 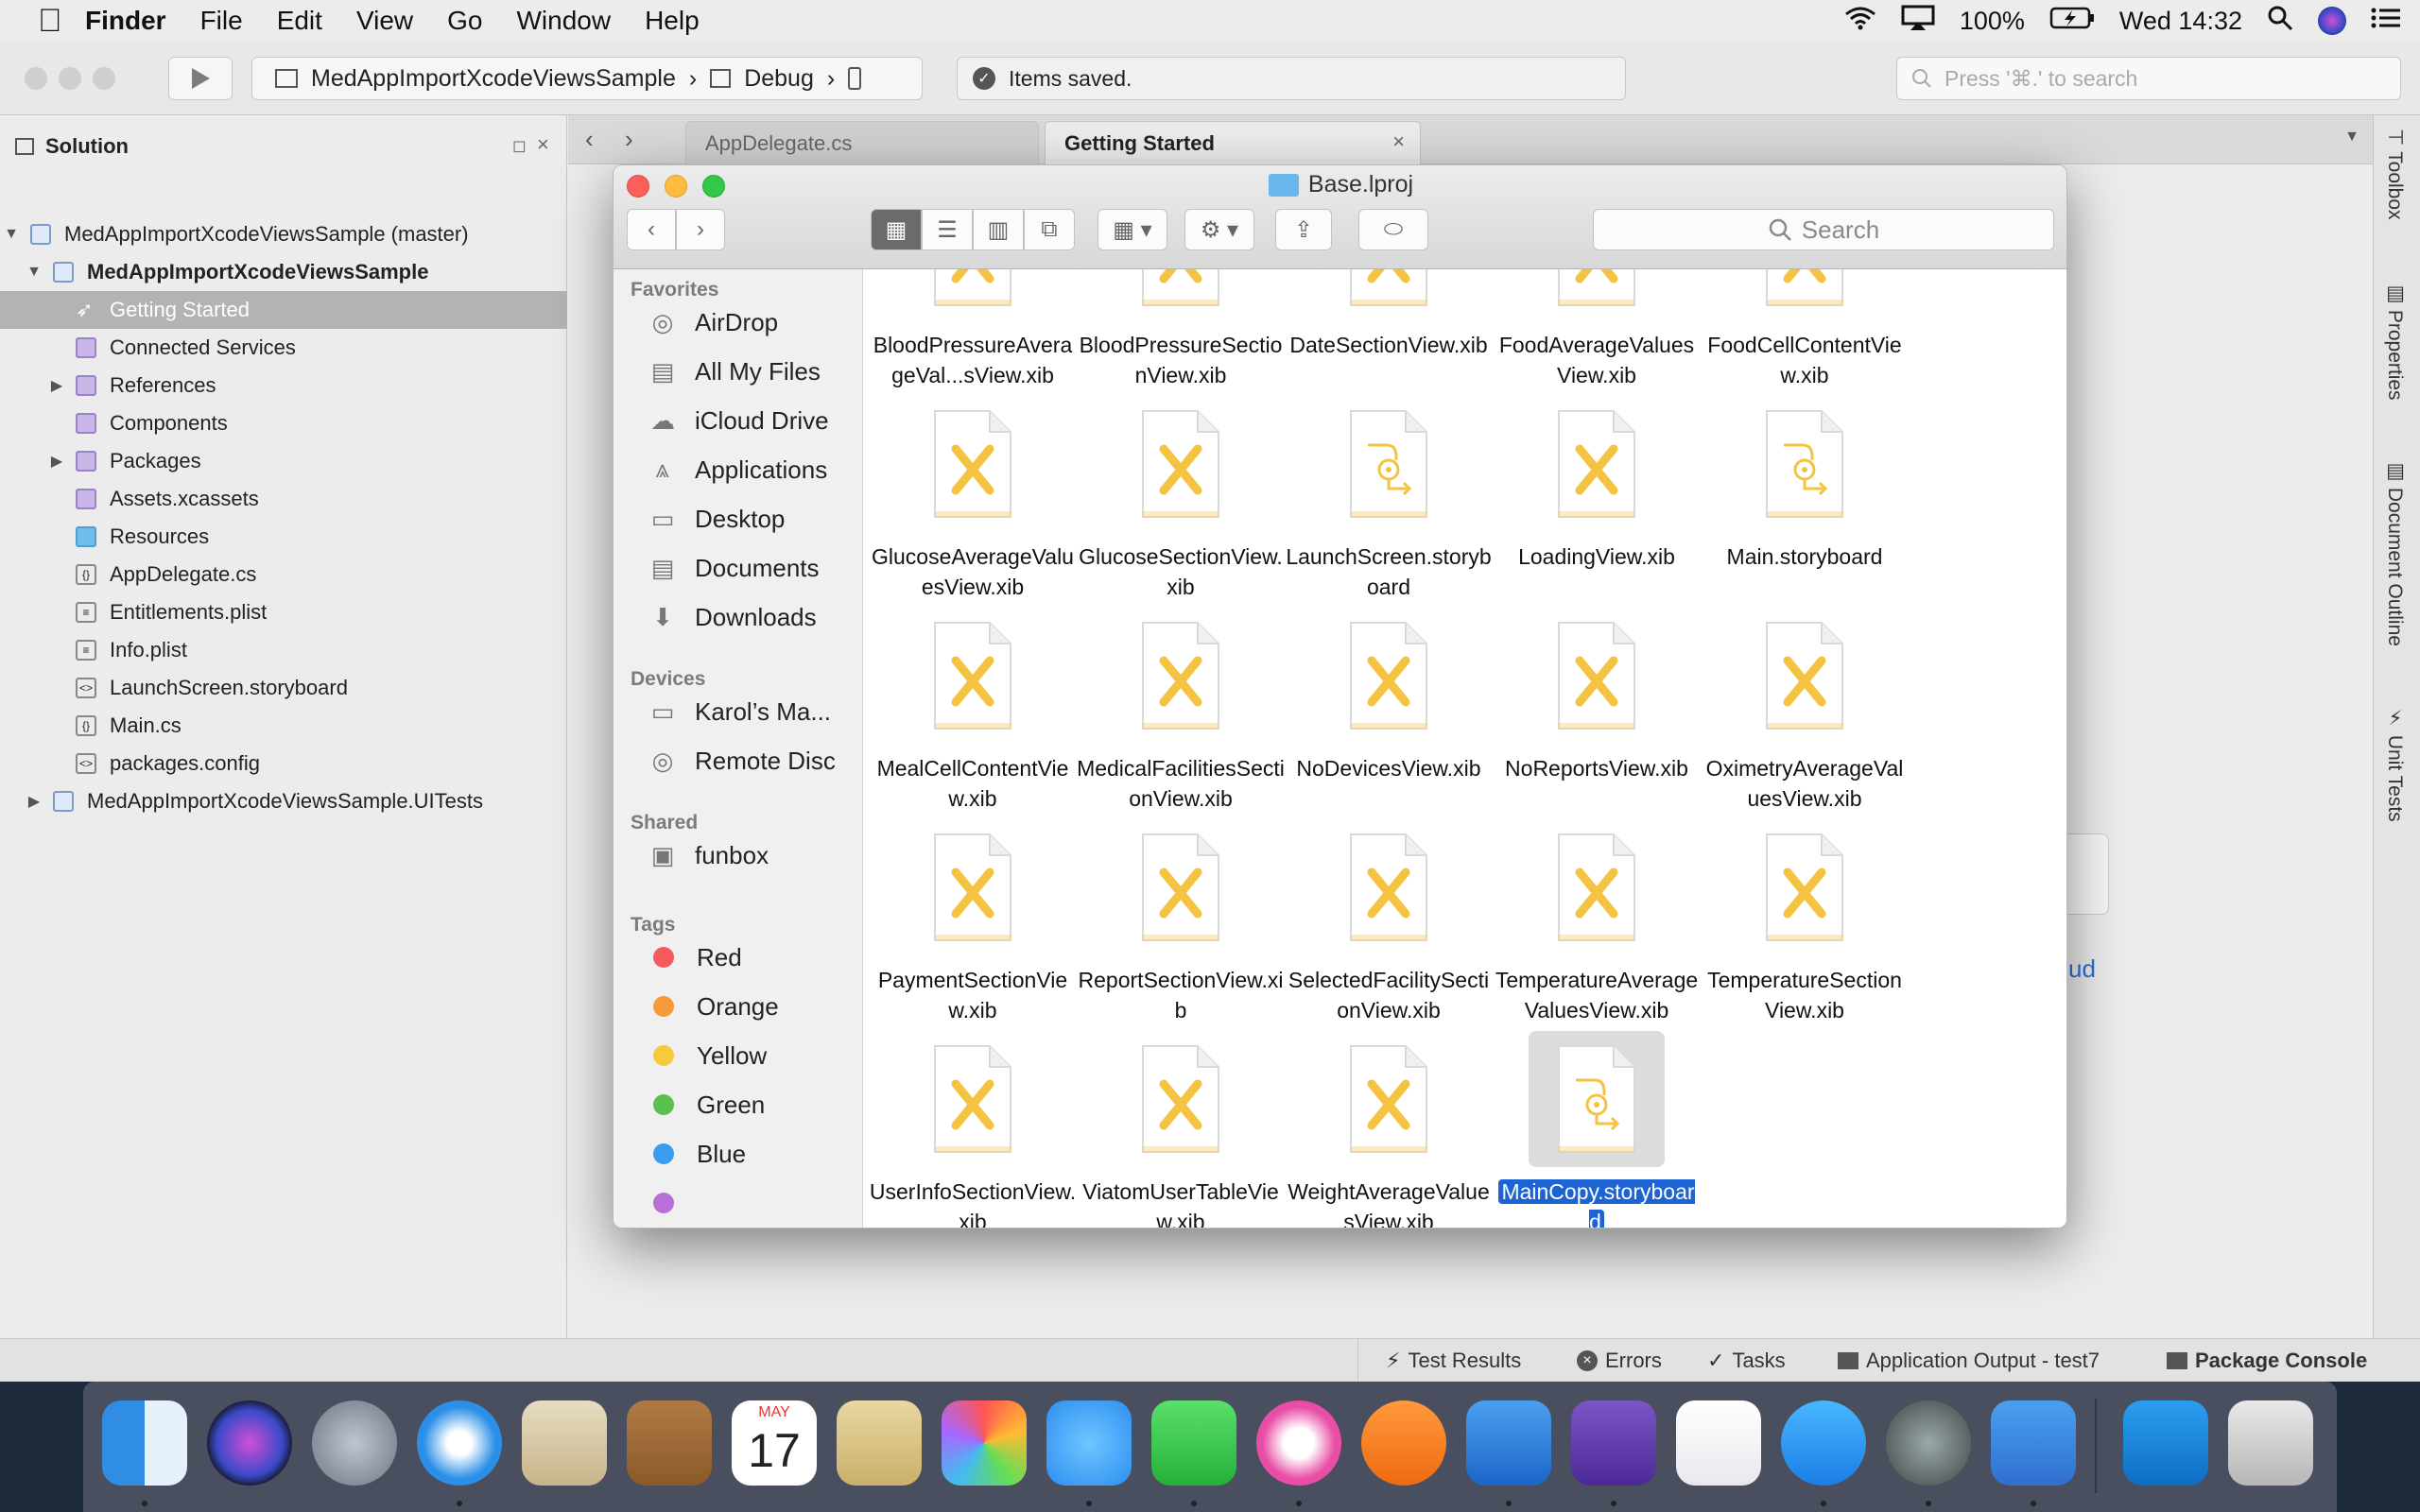 I want to click on messages-icon, so click(x=1089, y=1443).